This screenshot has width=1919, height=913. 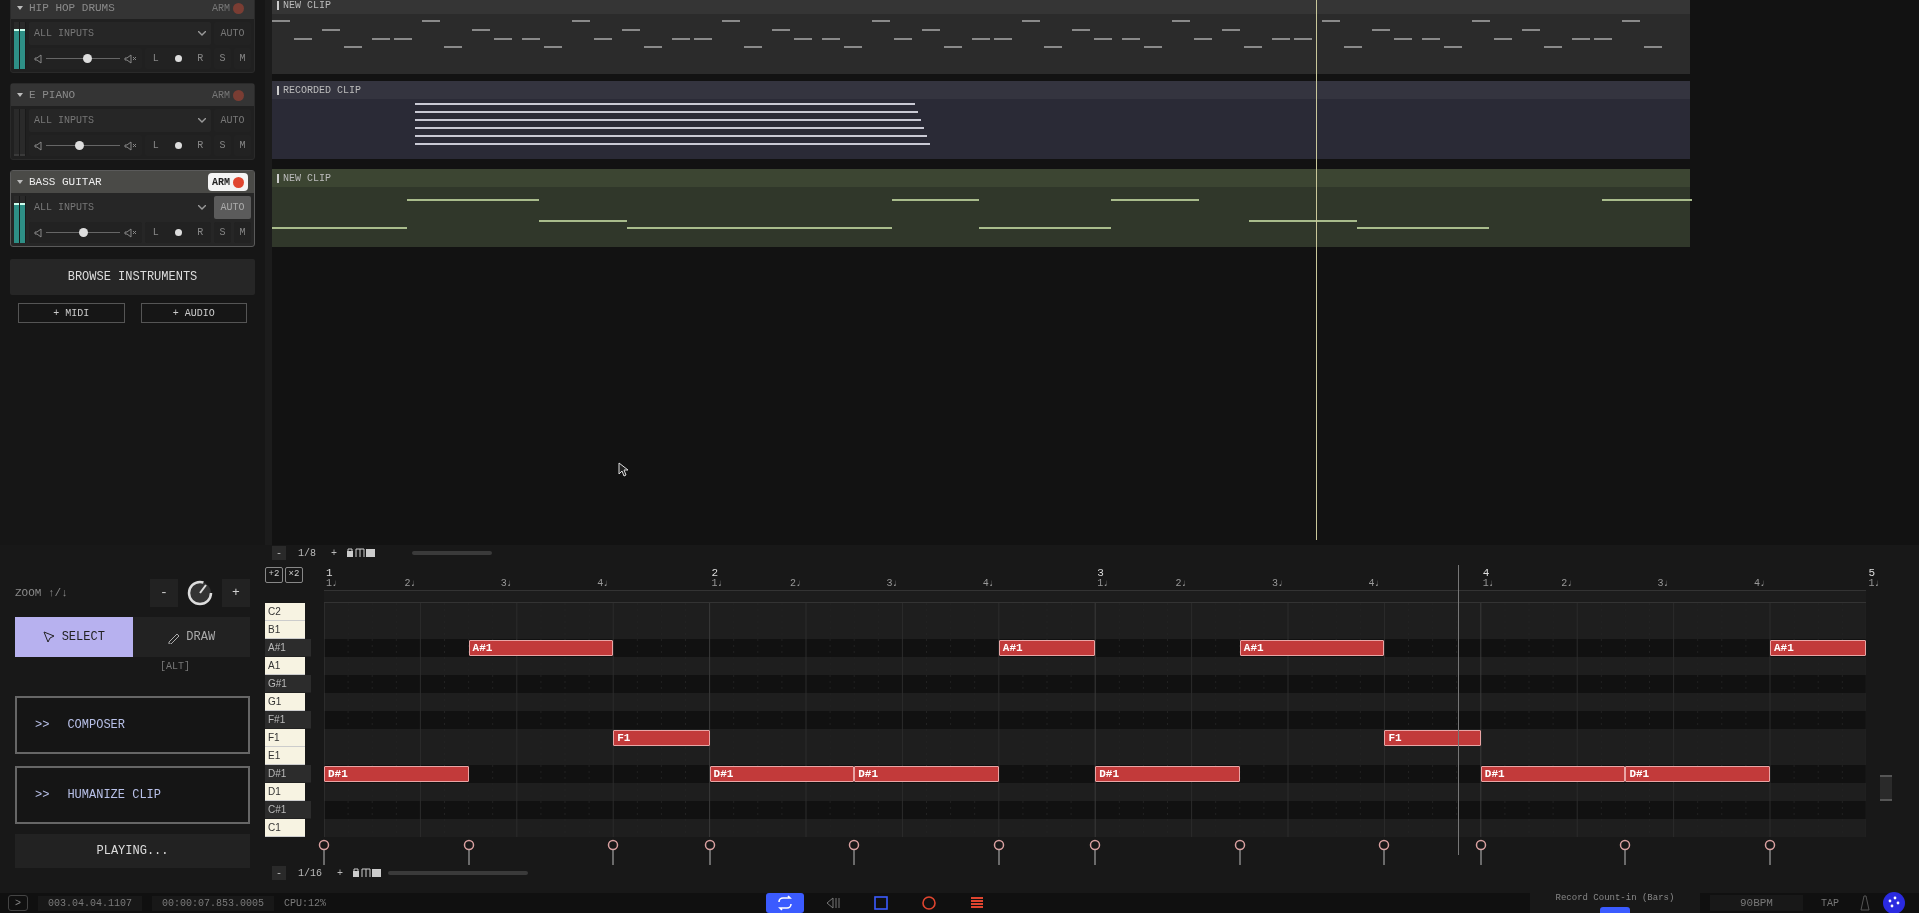 I want to click on arm-button: ARM, so click(x=228, y=182).